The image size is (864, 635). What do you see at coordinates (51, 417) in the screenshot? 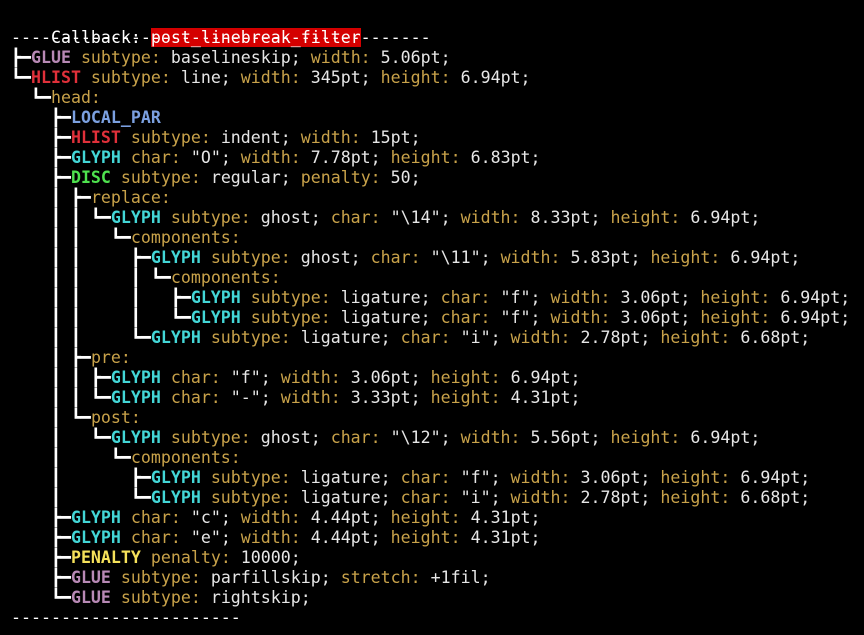
I see `tree-connector: ┃ ┗━` at bounding box center [51, 417].